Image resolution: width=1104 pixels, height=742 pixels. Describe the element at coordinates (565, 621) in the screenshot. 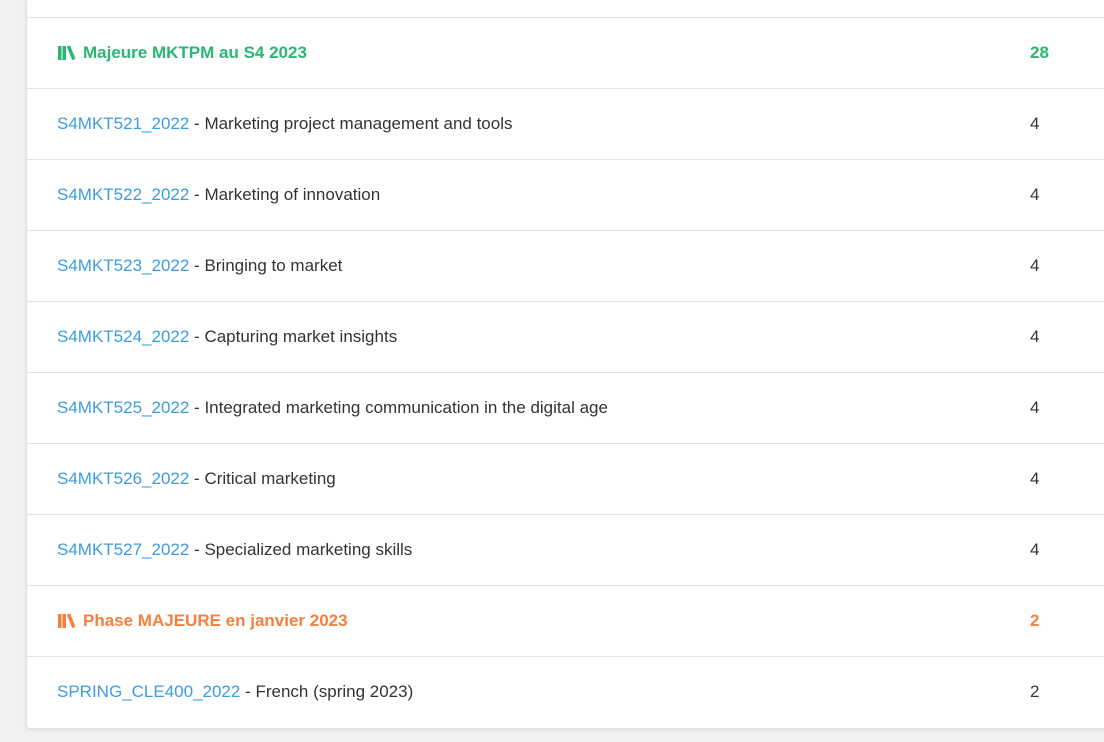

I see `group-row-phase-majeure: Phase MAJEURE en janvier 2023 2` at that location.